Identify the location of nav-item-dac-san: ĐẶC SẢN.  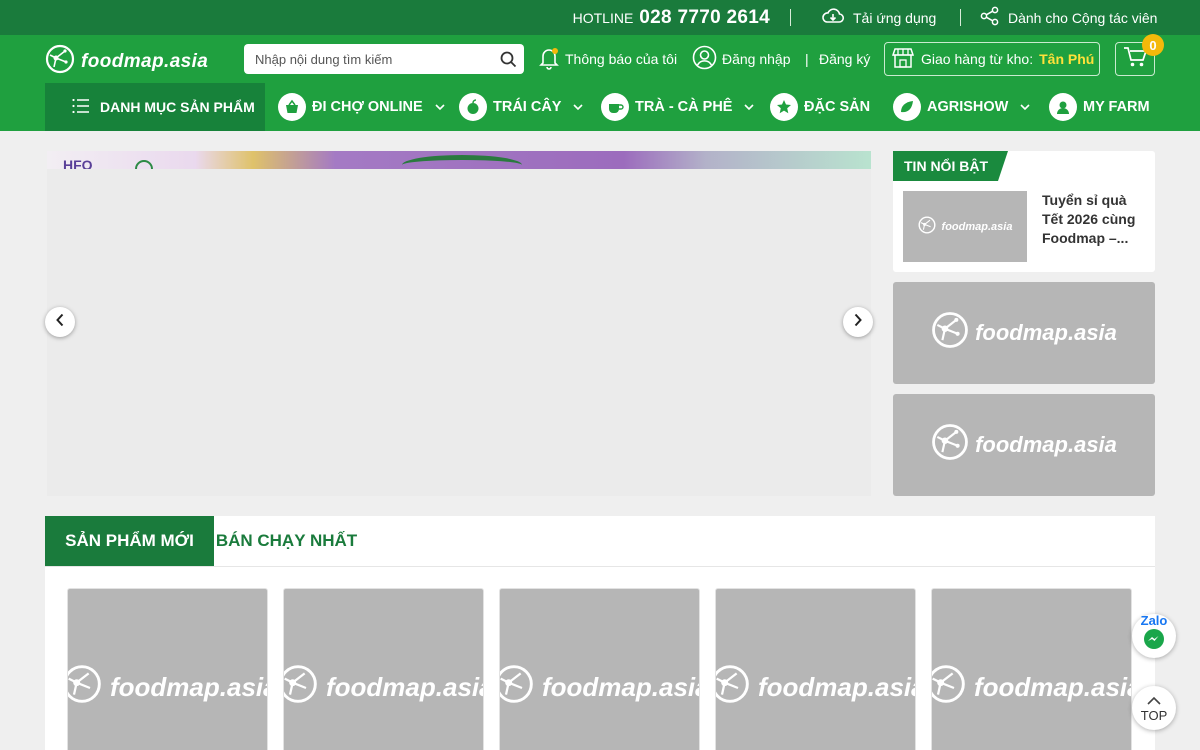
(820, 107).